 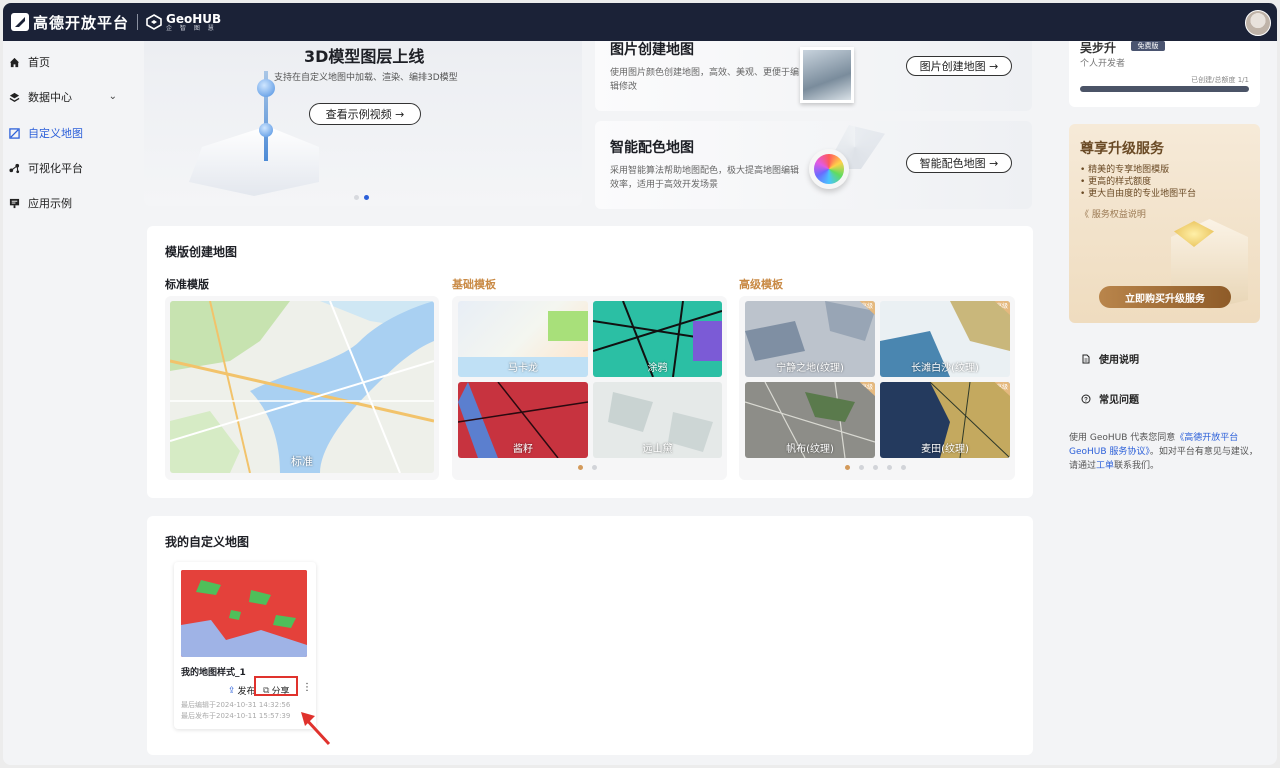 What do you see at coordinates (356, 197) in the screenshot?
I see `carousel-dot` at bounding box center [356, 197].